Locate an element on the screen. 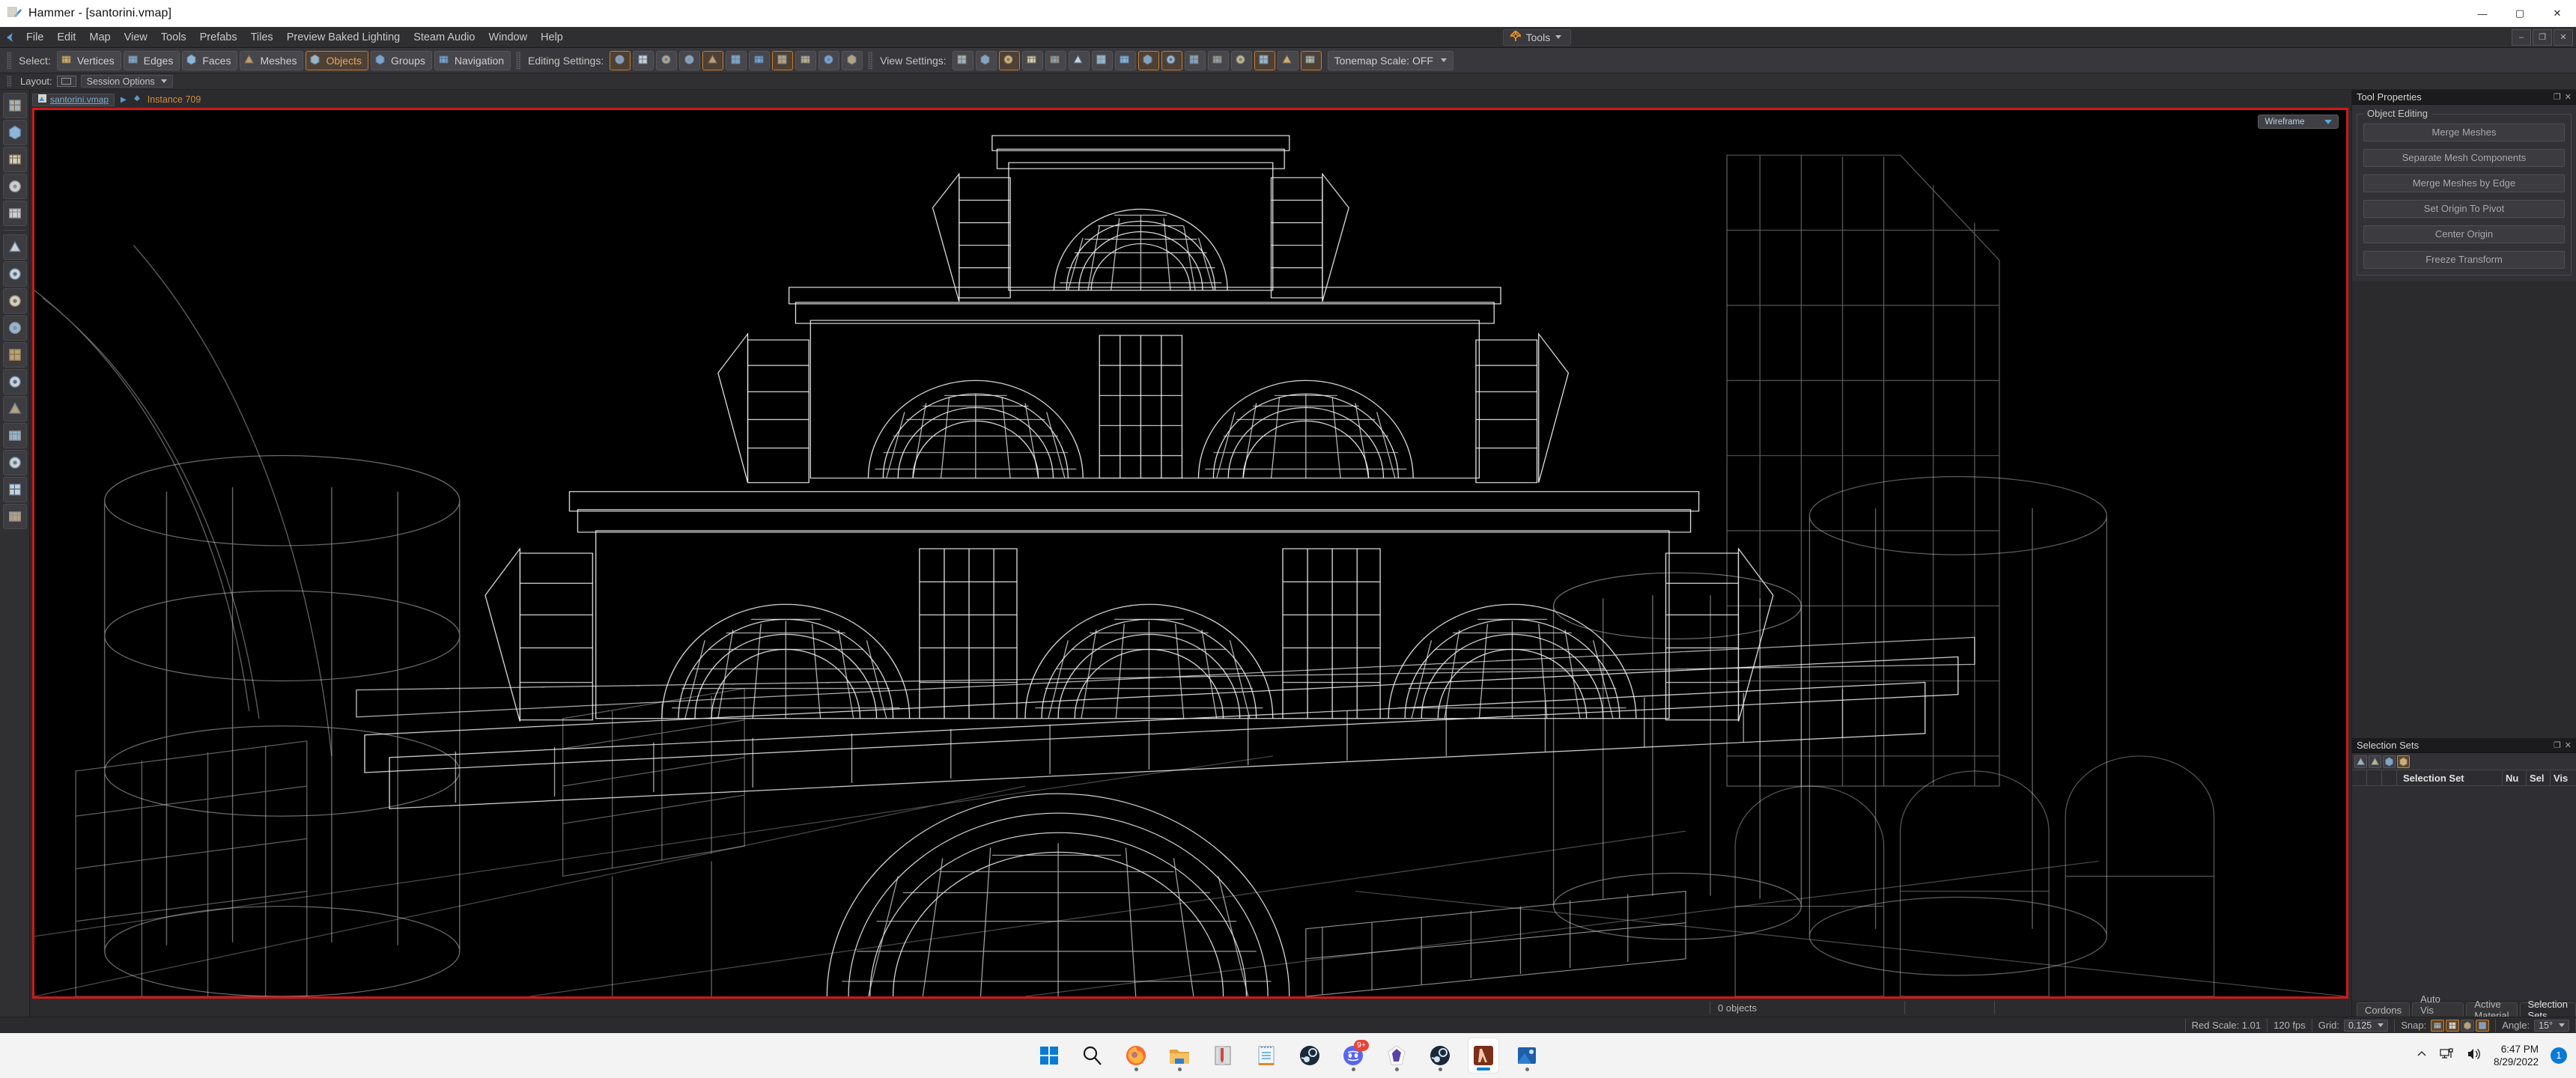 The height and width of the screenshot is (1078, 2576). session-options-button: Session Options is located at coordinates (126, 81).